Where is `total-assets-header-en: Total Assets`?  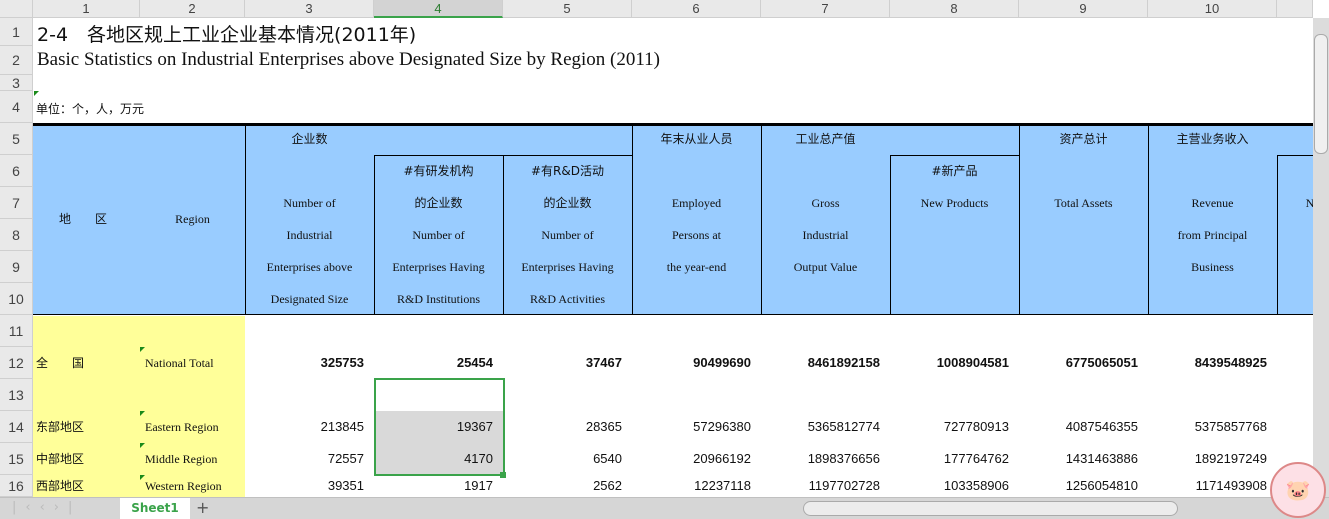 total-assets-header-en: Total Assets is located at coordinates (1083, 203).